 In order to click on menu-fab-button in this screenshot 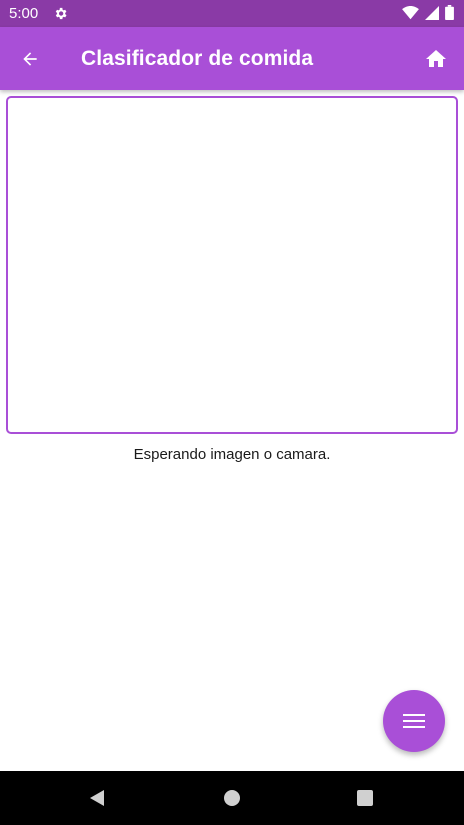, I will do `click(414, 721)`.